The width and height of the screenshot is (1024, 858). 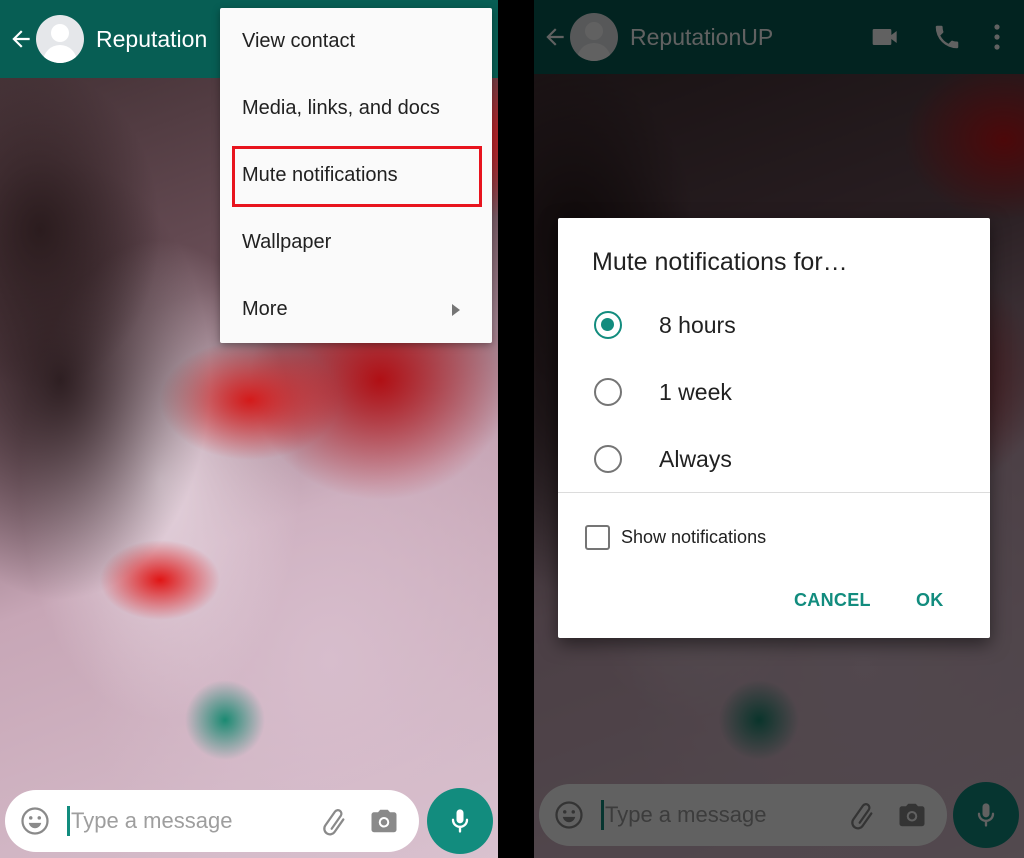 I want to click on arrow-left-icon, so click(x=21, y=39).